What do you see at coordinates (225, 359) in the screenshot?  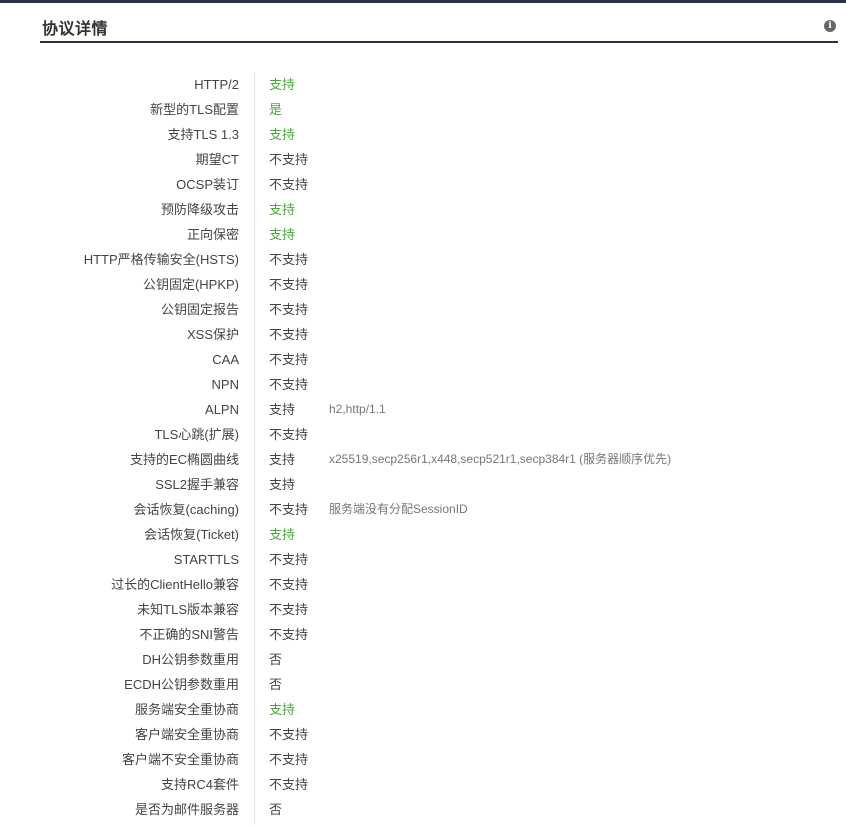 I see `detail-label: CAA` at bounding box center [225, 359].